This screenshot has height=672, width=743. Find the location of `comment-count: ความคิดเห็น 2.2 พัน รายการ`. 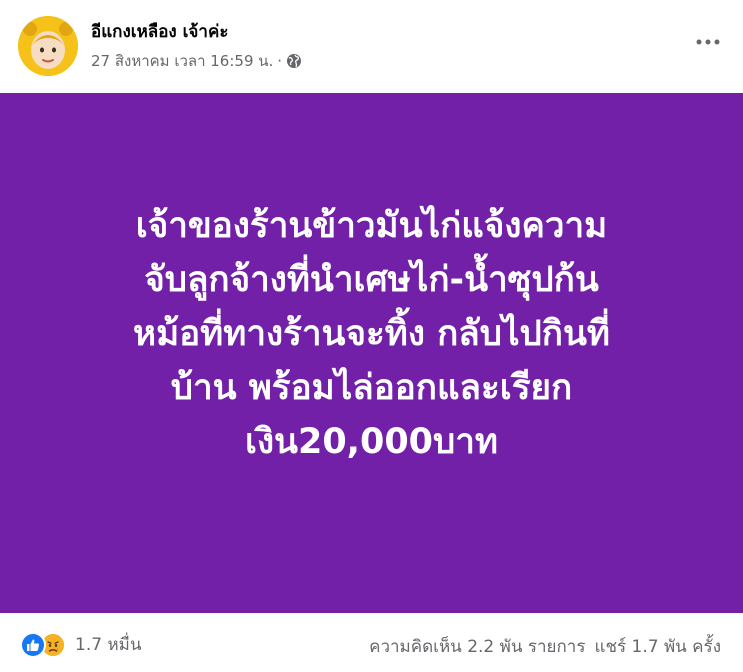

comment-count: ความคิดเห็น 2.2 พัน รายการ is located at coordinates (477, 646).